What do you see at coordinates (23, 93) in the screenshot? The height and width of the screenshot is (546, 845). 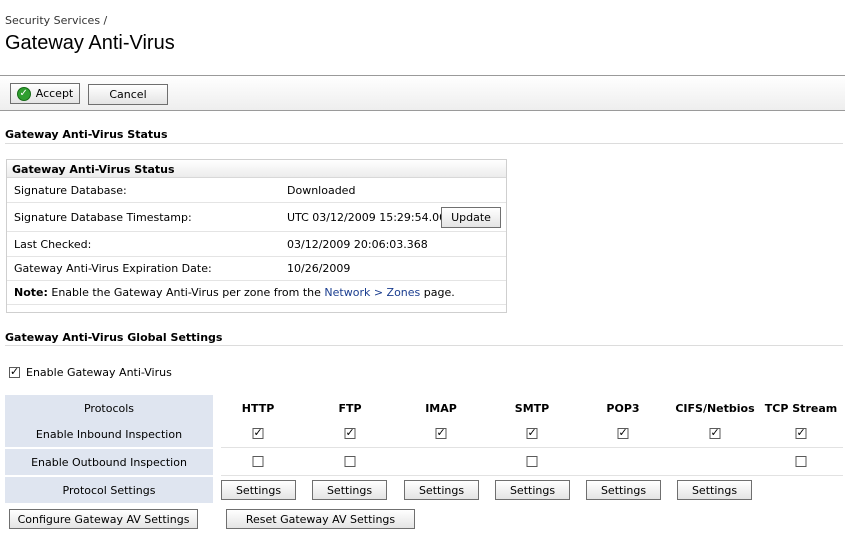 I see `check-circle-icon: ✓` at bounding box center [23, 93].